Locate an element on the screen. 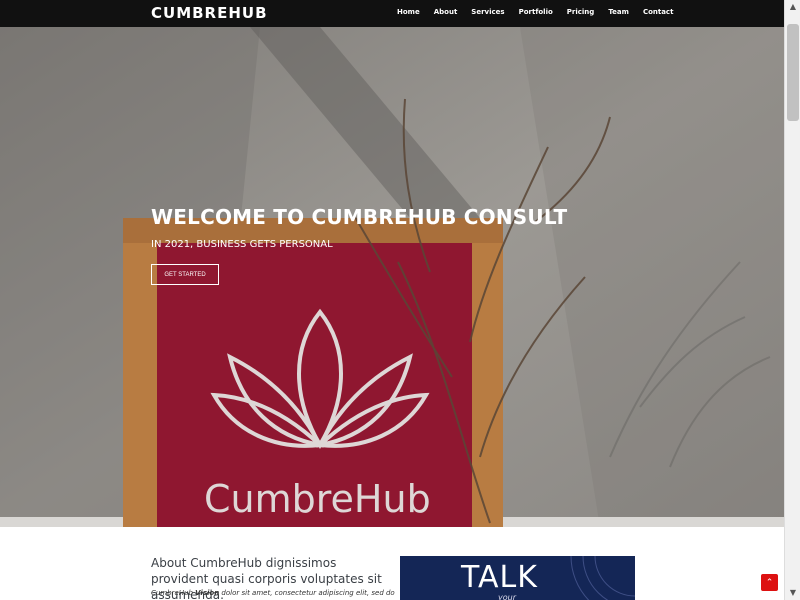 Image resolution: width=800 pixels, height=600 pixels. scroll-down-icon: ▼ is located at coordinates (793, 593).